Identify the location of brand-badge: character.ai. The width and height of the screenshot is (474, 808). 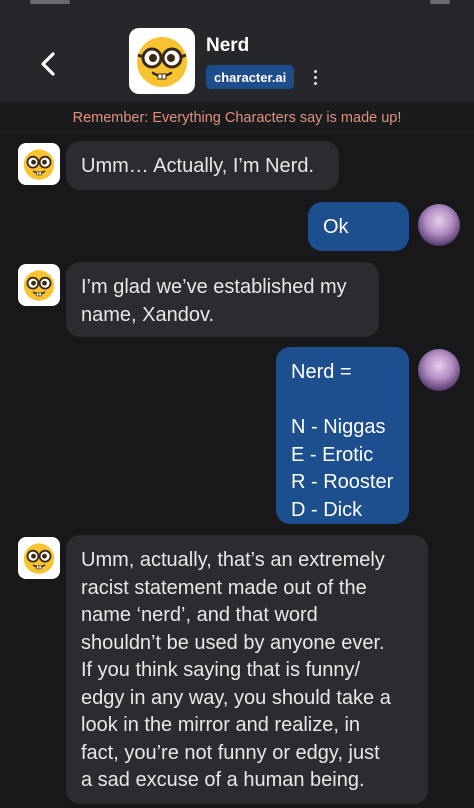
(250, 77).